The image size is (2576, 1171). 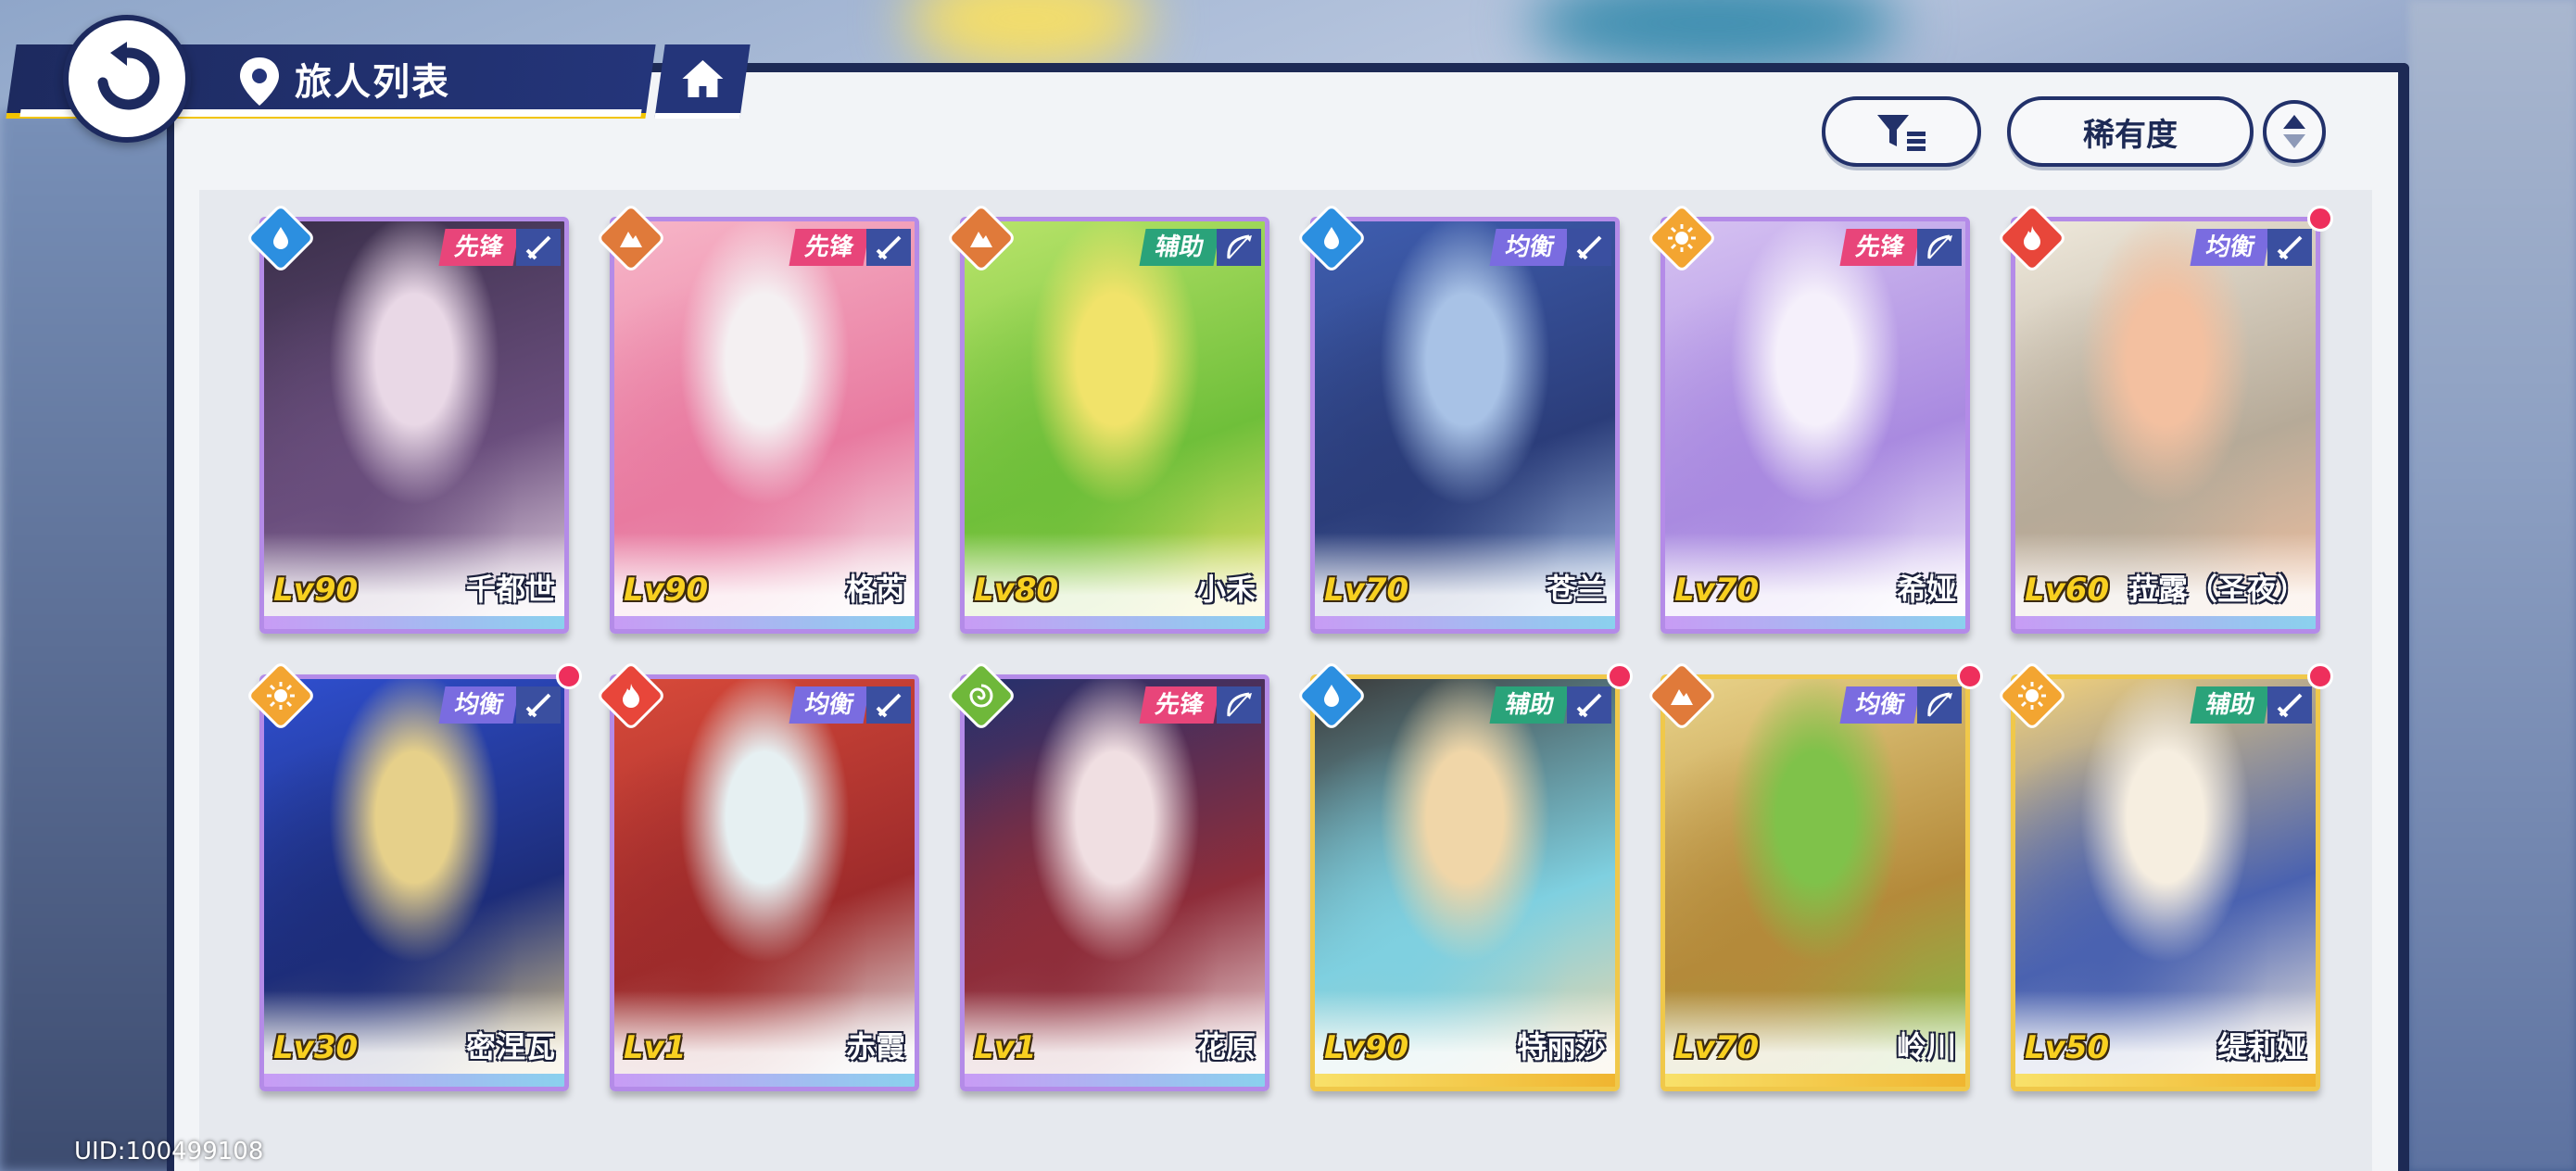 What do you see at coordinates (2165, 426) in the screenshot?
I see `character-card: 均衡 Lv60 菈露（圣夜）` at bounding box center [2165, 426].